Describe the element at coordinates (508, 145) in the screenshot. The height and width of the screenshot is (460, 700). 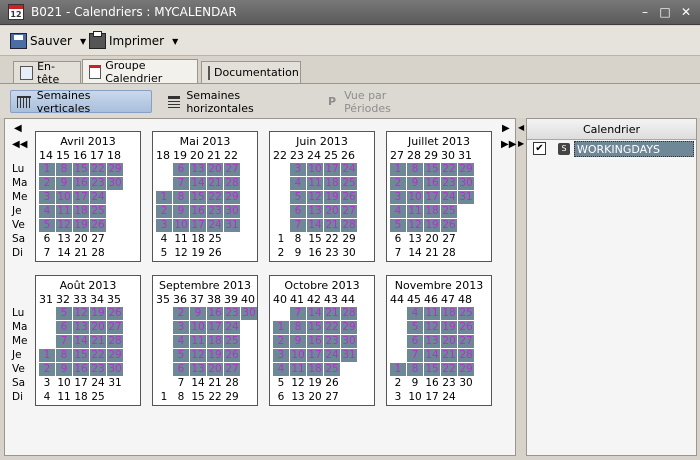
I see `next-year-arrow-icon: ▶▶` at that location.